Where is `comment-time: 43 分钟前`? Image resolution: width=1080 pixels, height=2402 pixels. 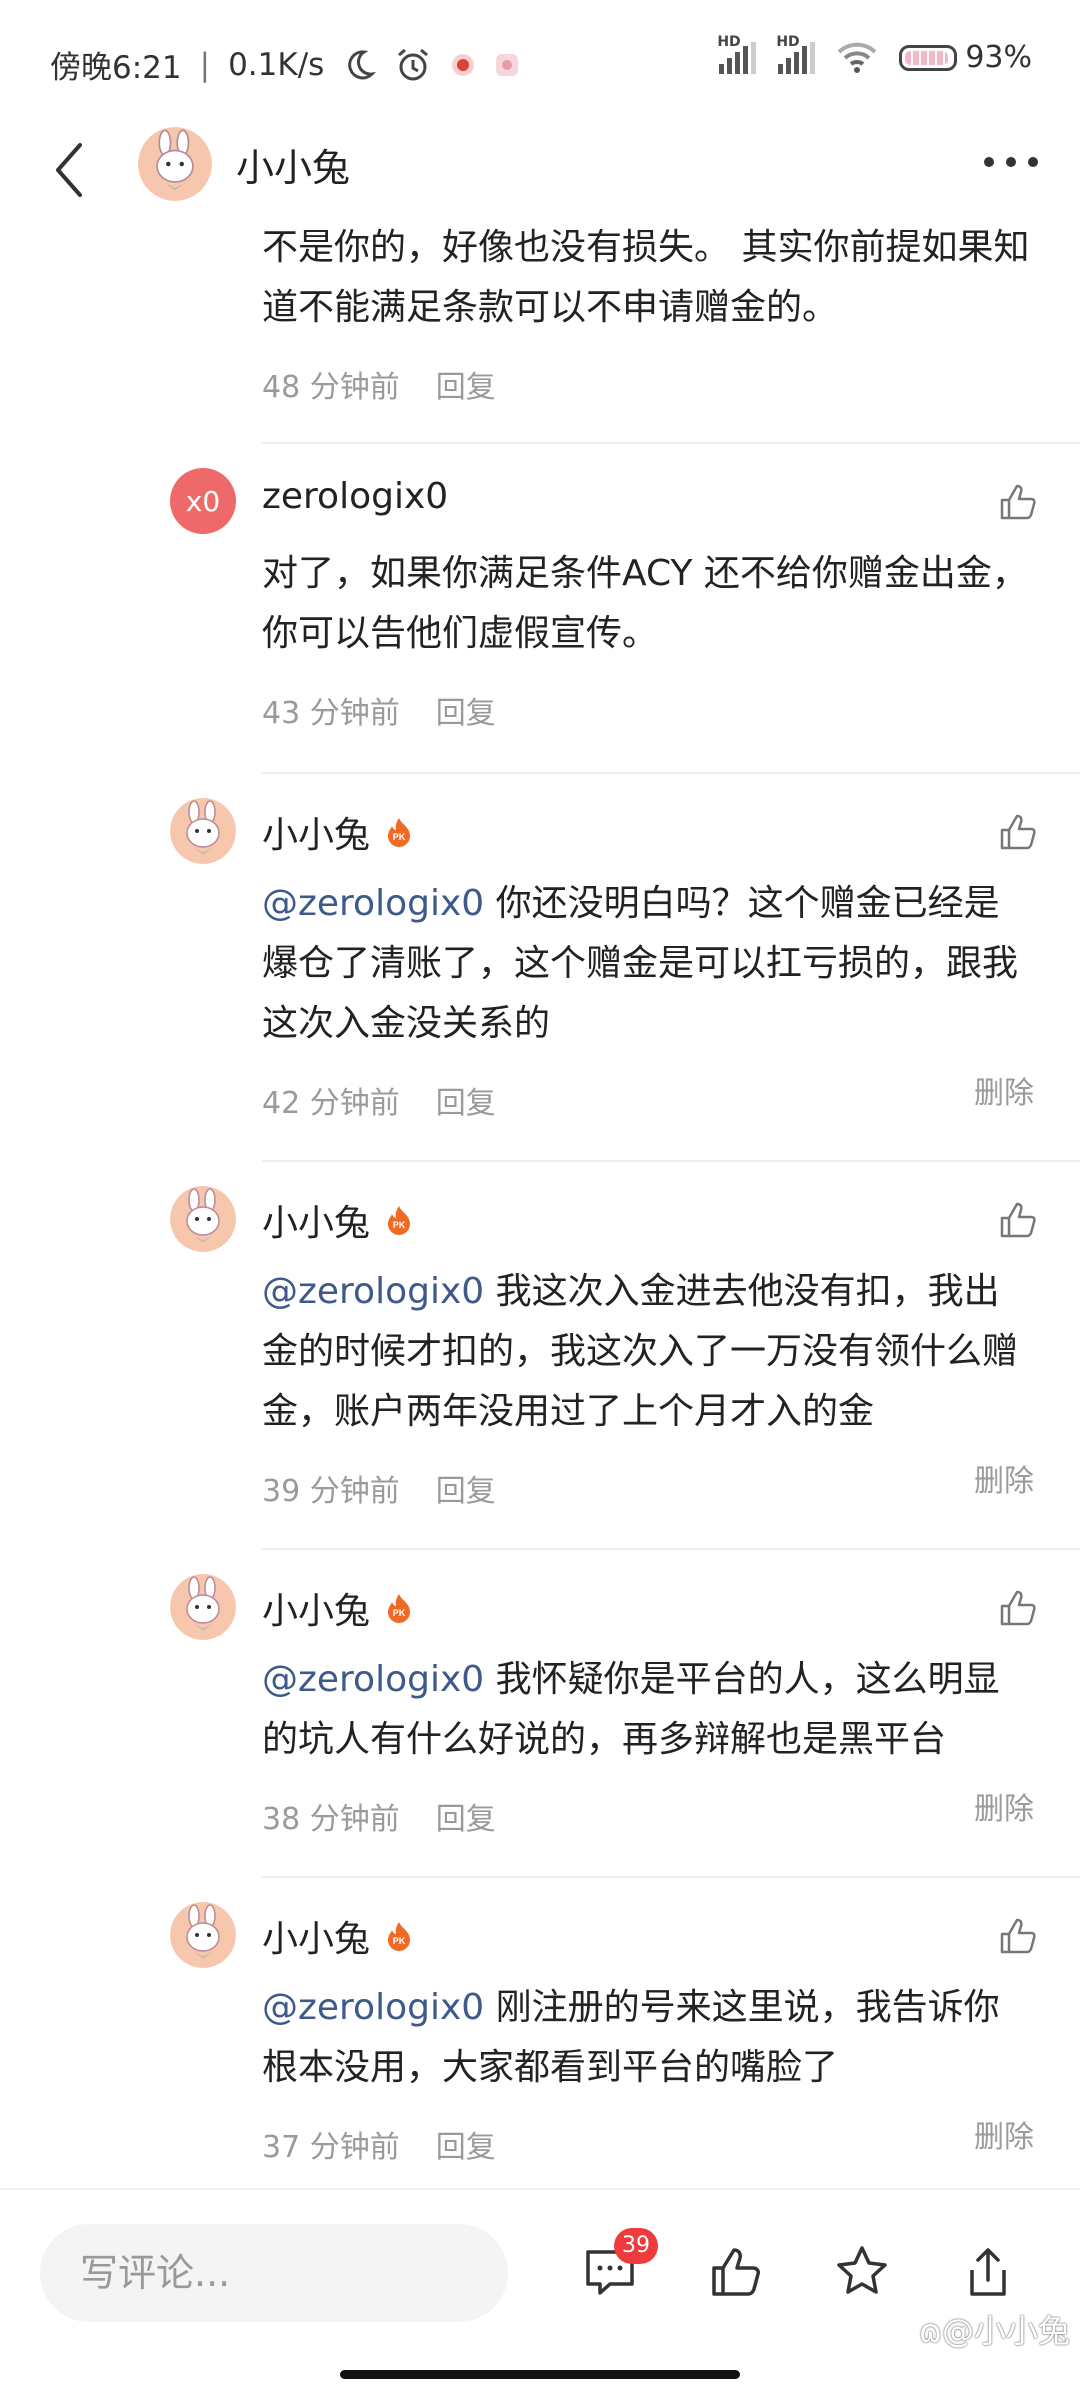
comment-time: 43 分钟前 is located at coordinates (331, 713).